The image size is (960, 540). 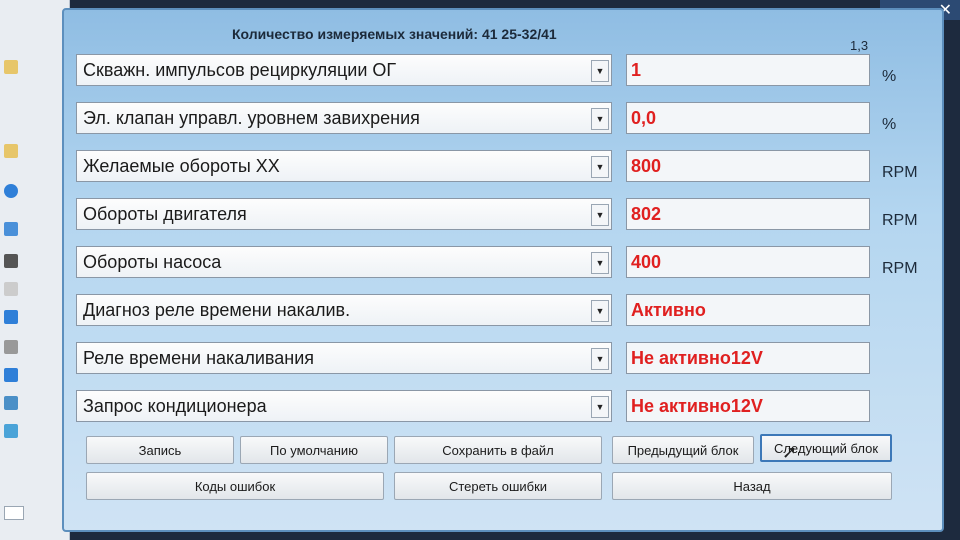 I want to click on parameter-value: 400, so click(x=748, y=262).